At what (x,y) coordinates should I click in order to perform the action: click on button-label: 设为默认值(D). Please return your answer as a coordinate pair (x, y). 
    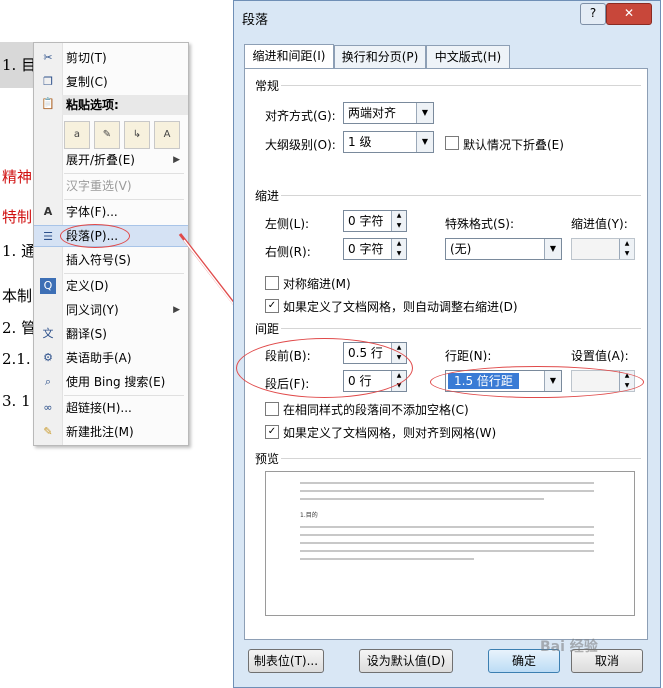
    Looking at the image, I should click on (406, 661).